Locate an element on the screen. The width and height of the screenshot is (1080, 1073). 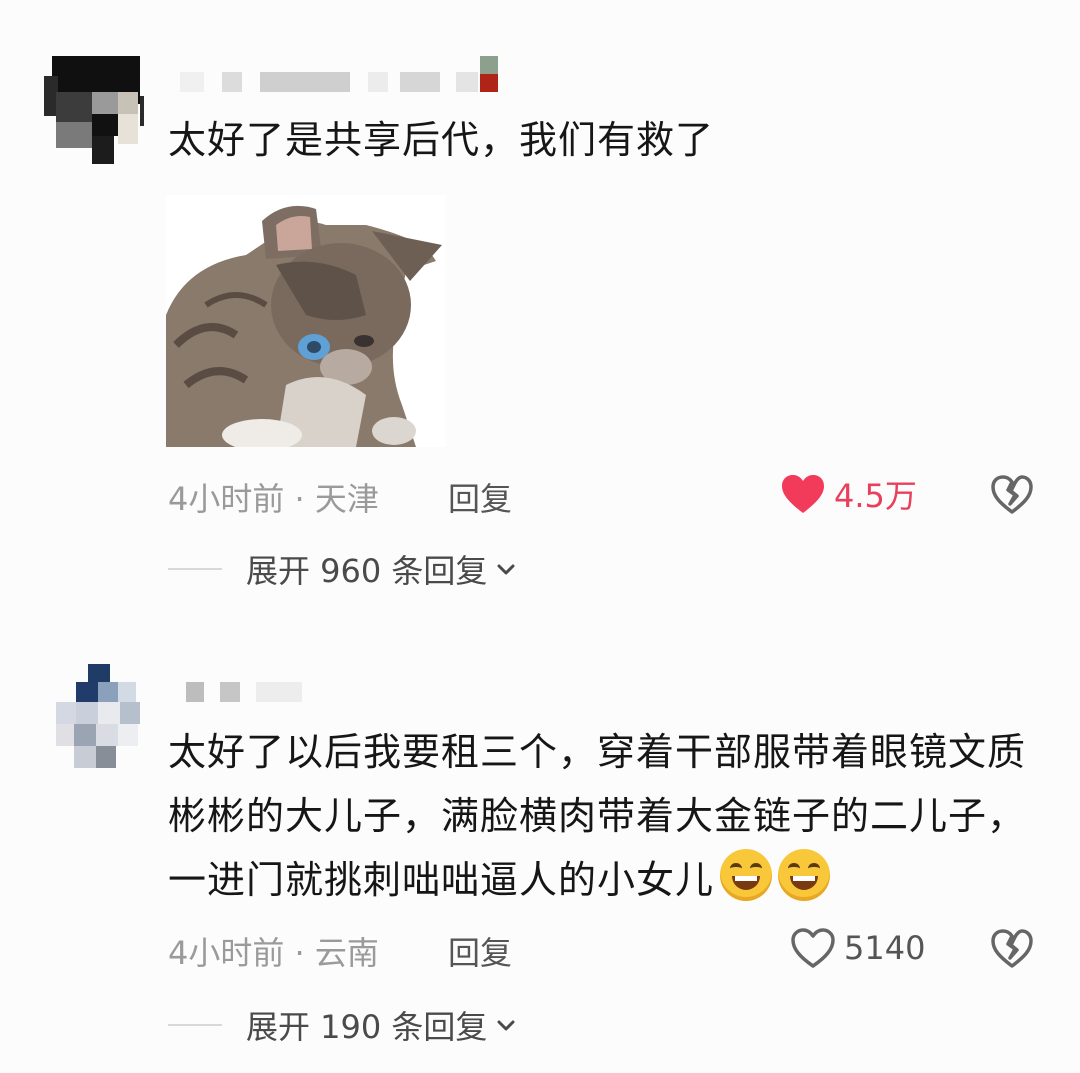
comment-time-location: 4小时前 · 天津 is located at coordinates (273, 499).